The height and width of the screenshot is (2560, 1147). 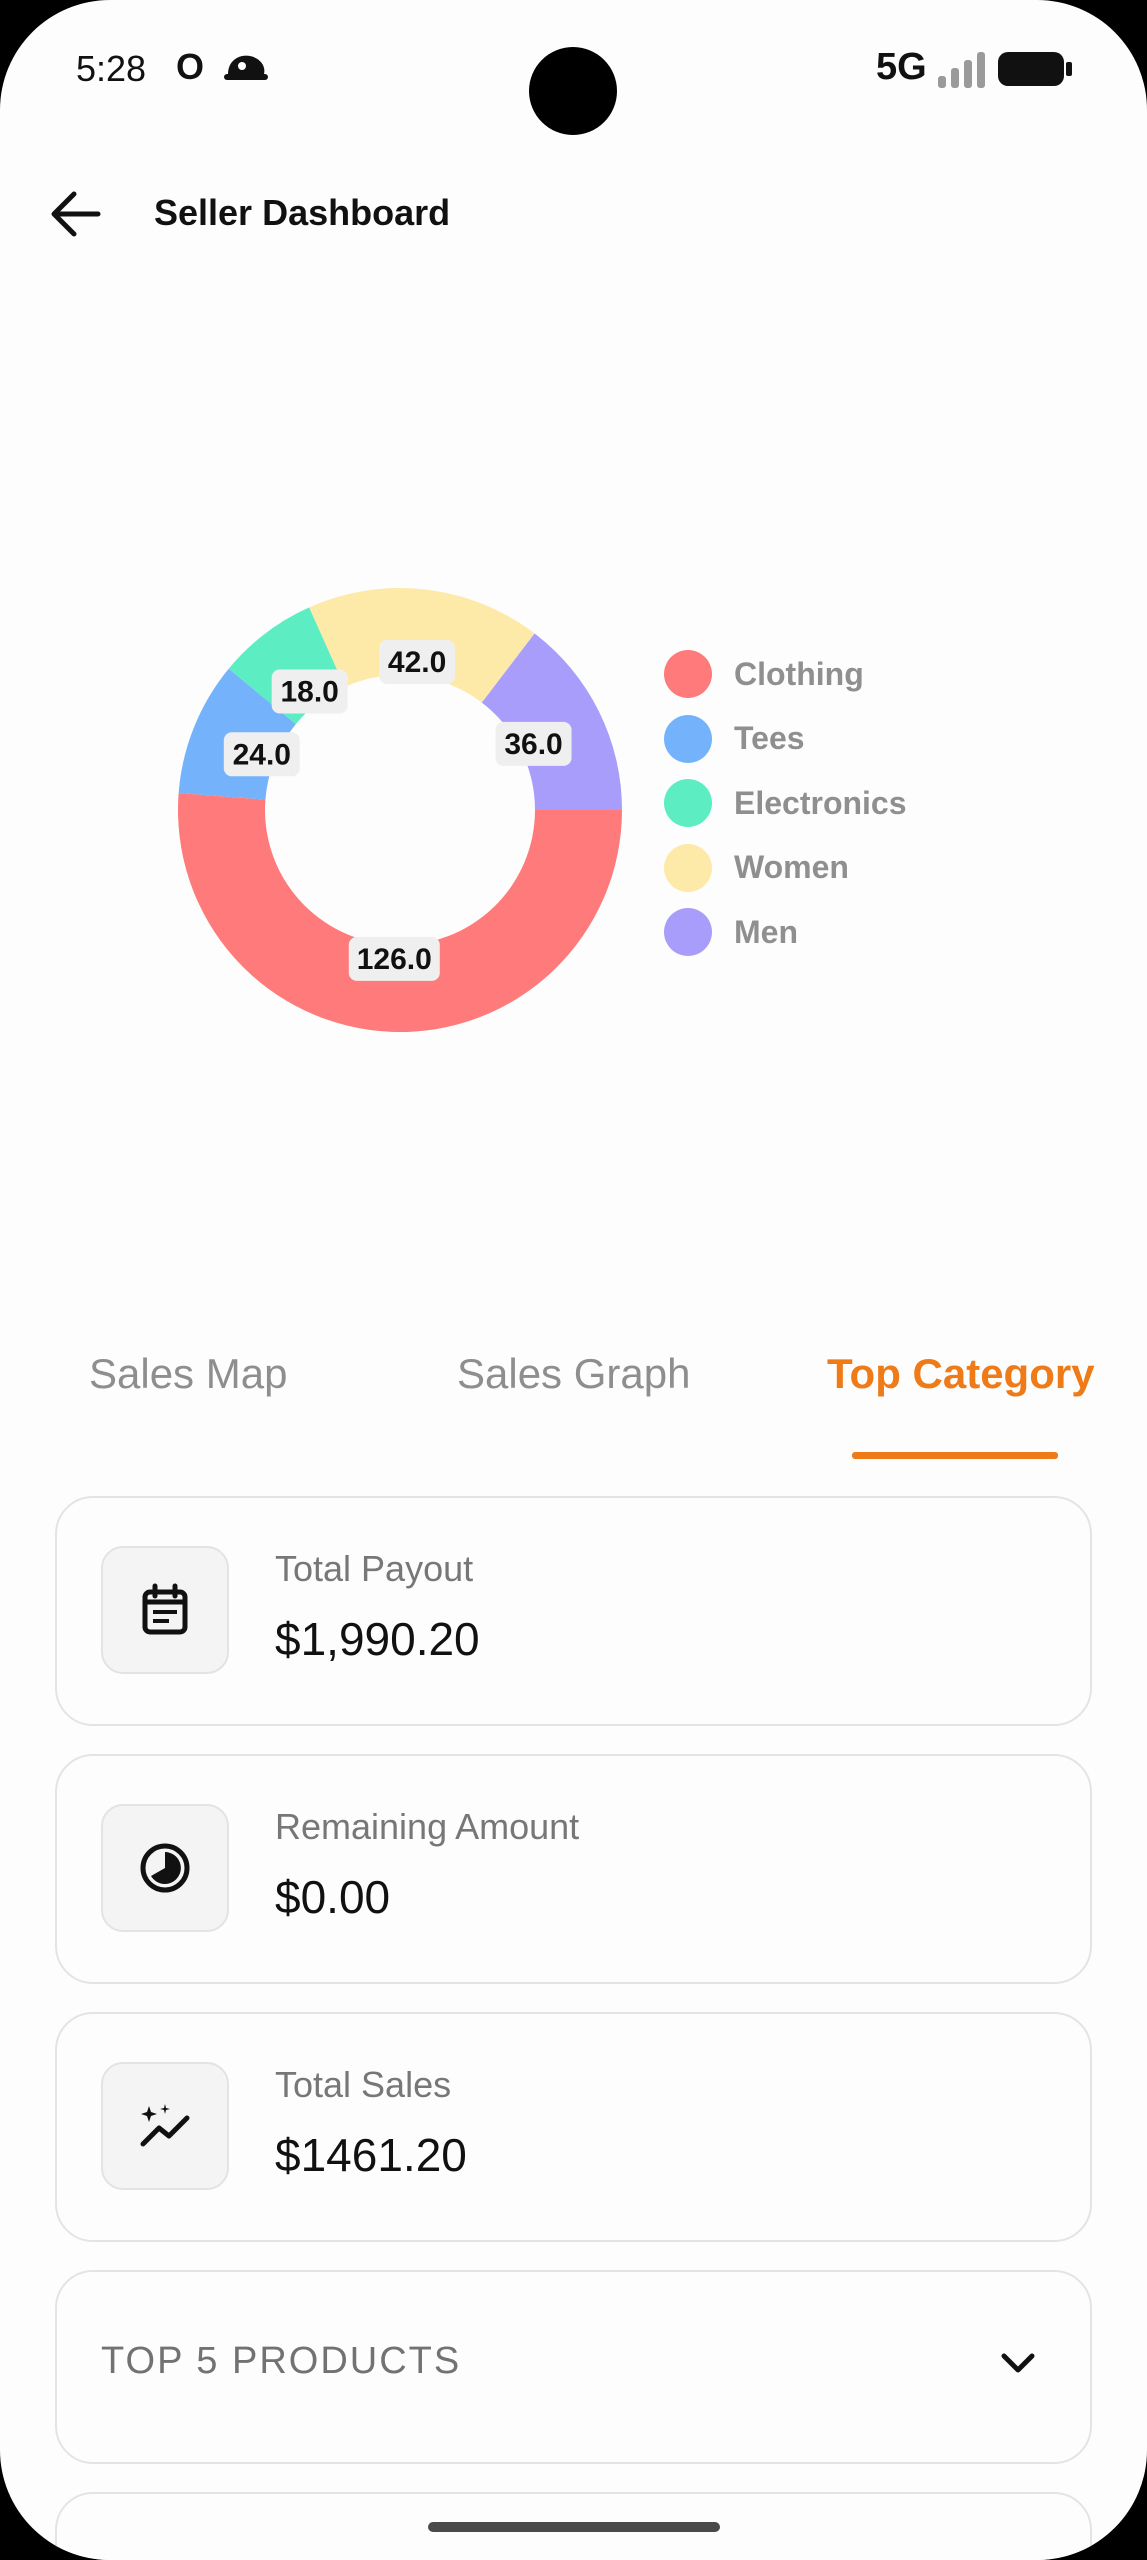 I want to click on network-type: 5G, so click(x=901, y=67).